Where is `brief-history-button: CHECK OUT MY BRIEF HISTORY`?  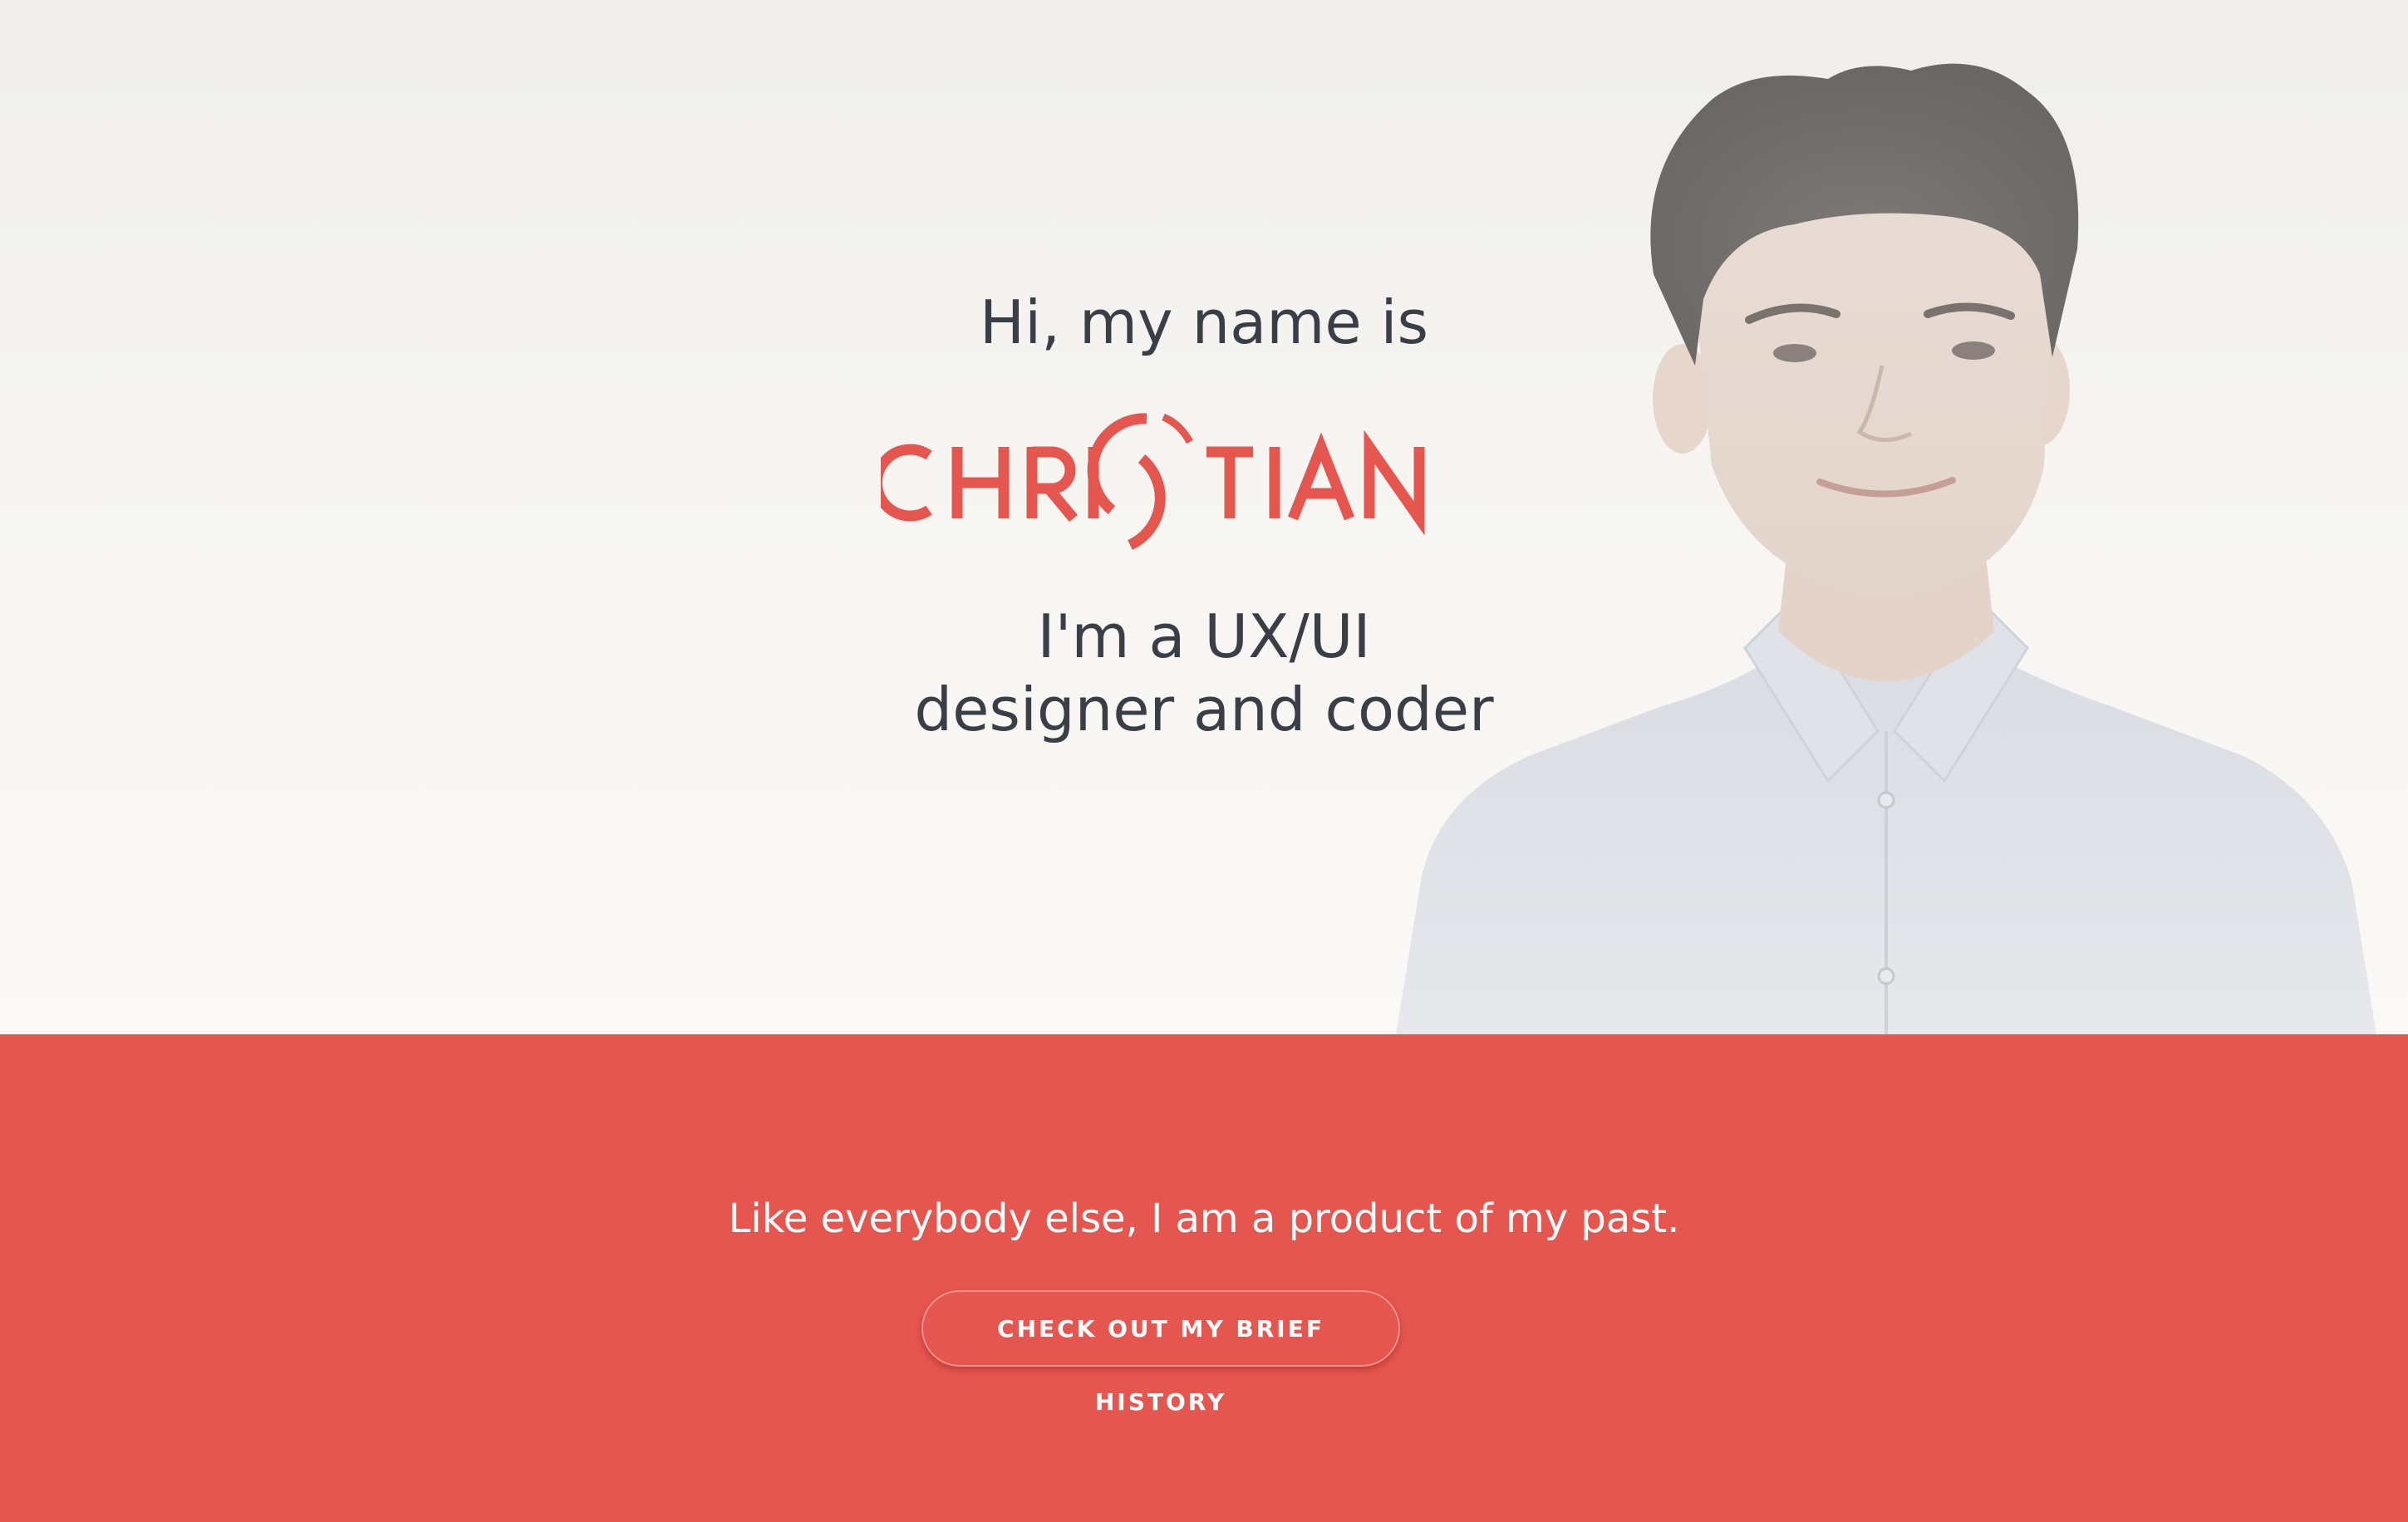
brief-history-button: CHECK OUT MY BRIEF HISTORY is located at coordinates (1160, 1353).